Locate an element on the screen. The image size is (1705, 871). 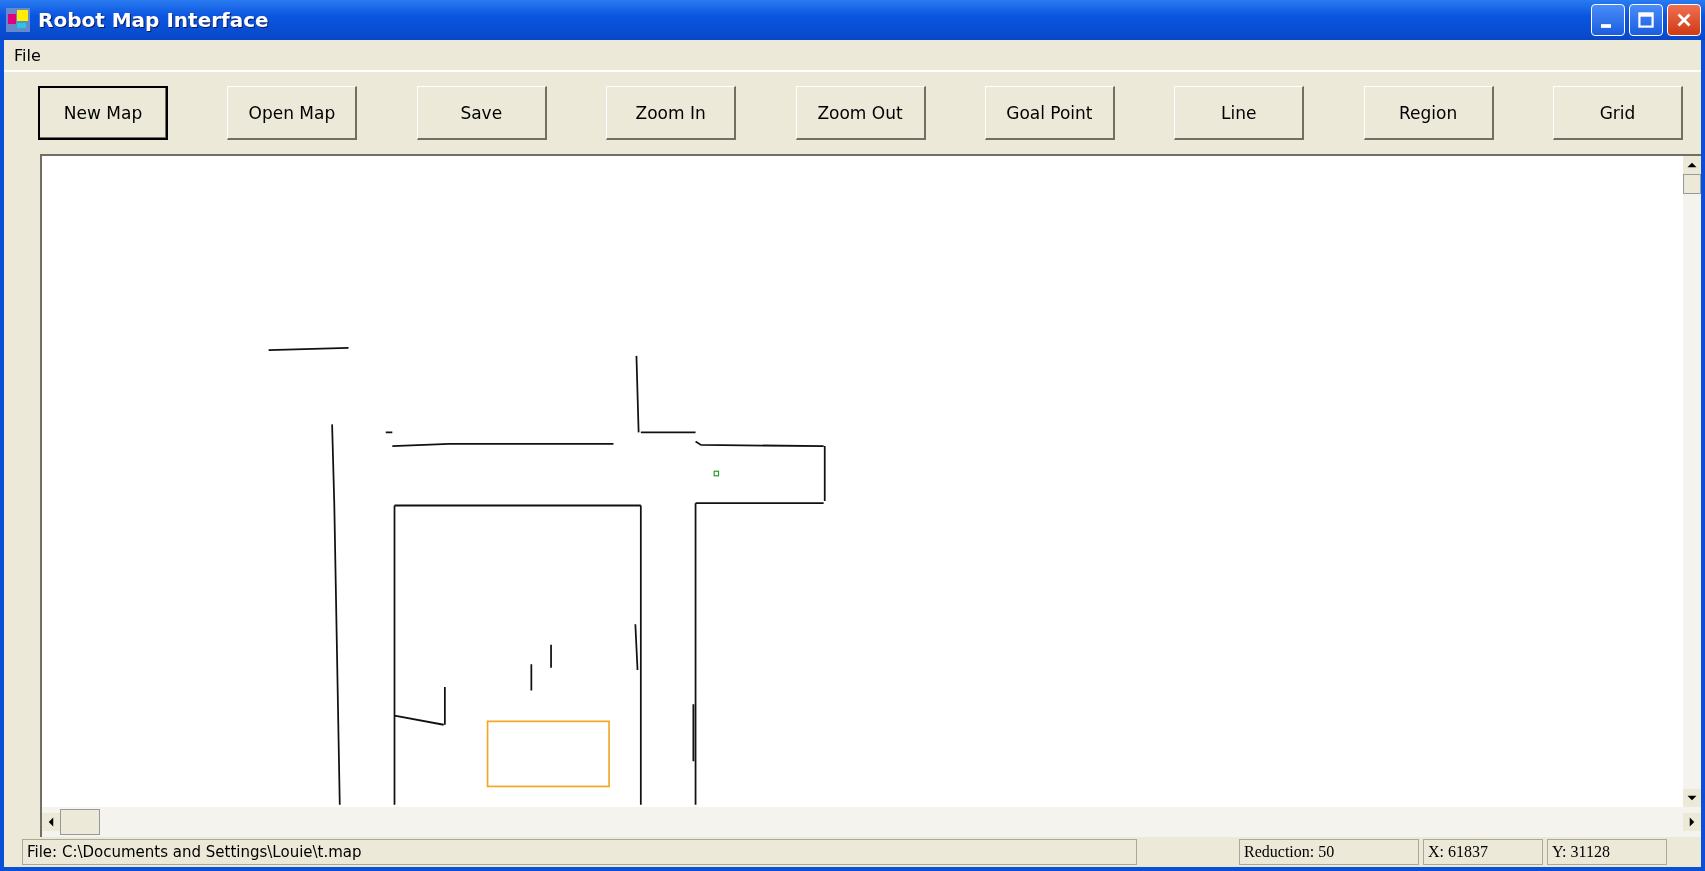
minimize-icon is located at coordinates (1606, 26).